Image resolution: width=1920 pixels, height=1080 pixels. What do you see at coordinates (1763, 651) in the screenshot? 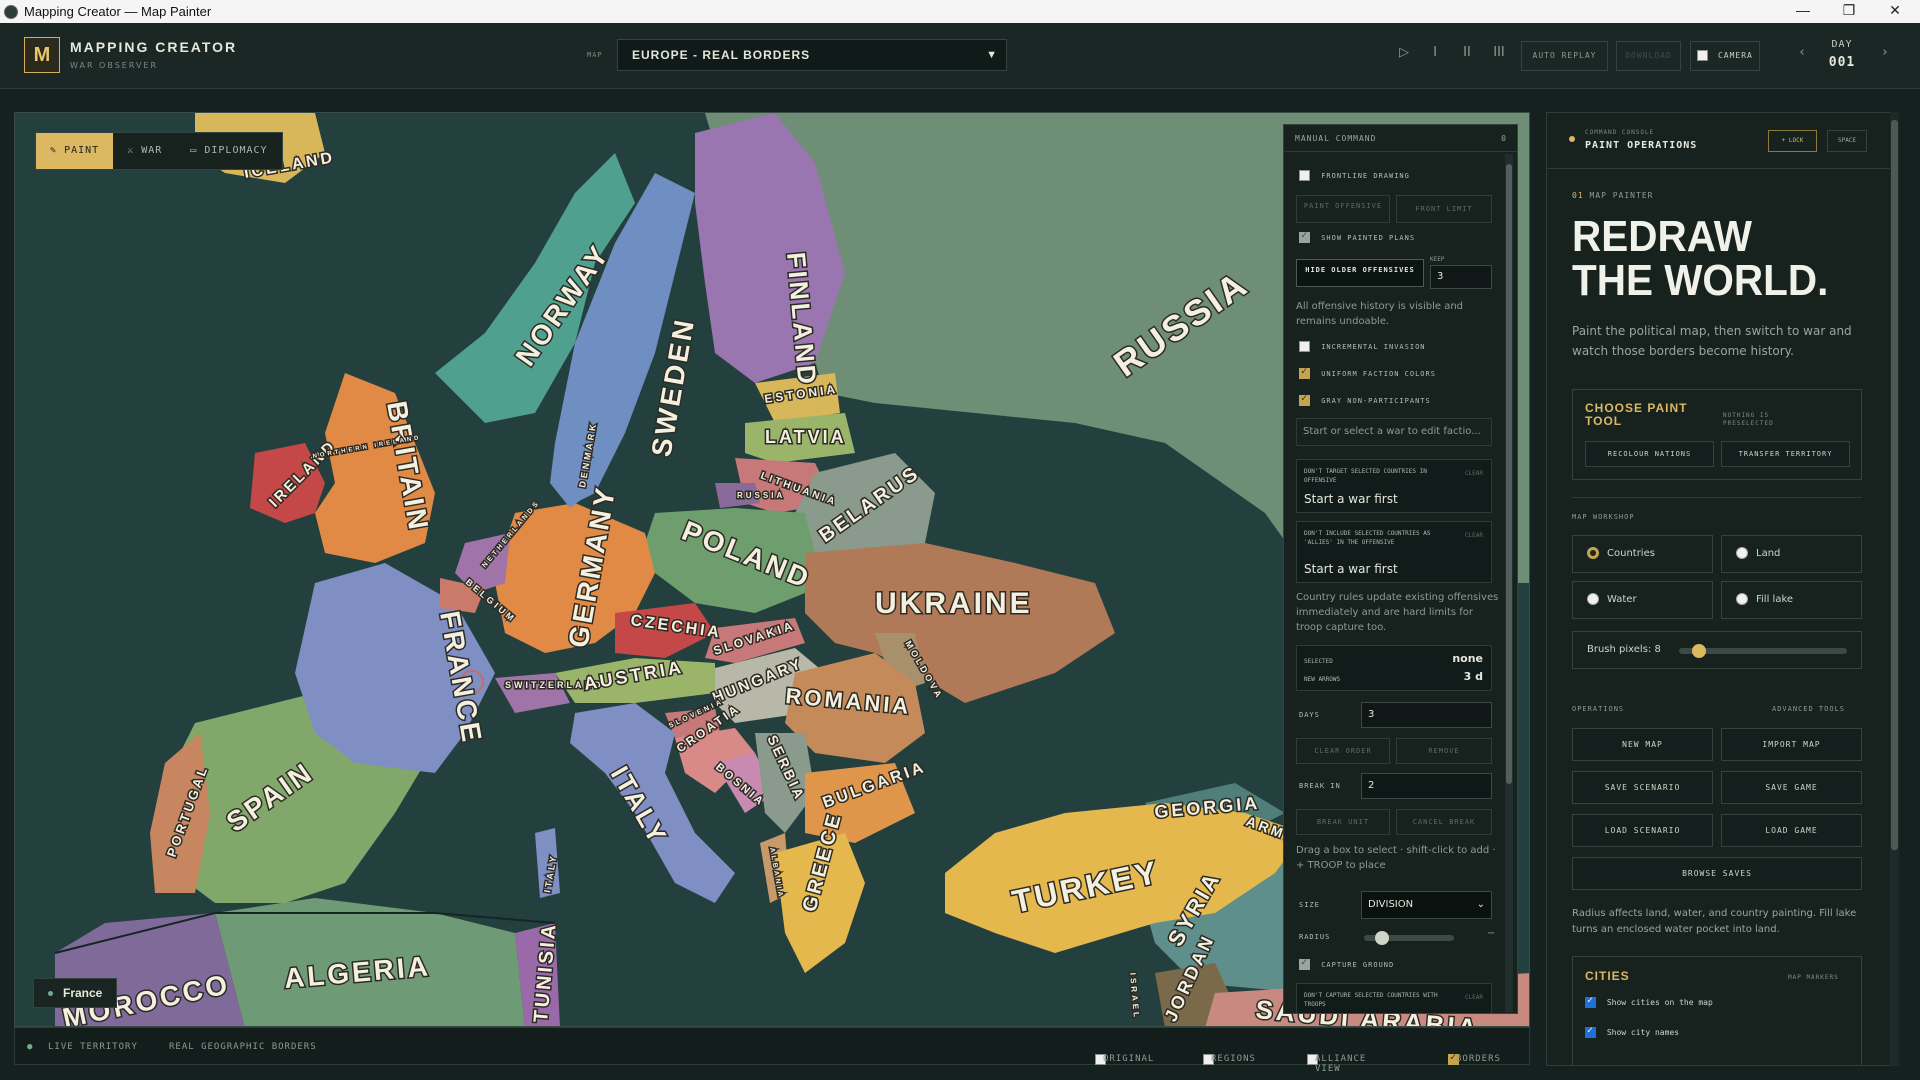
I see `brush-slider` at bounding box center [1763, 651].